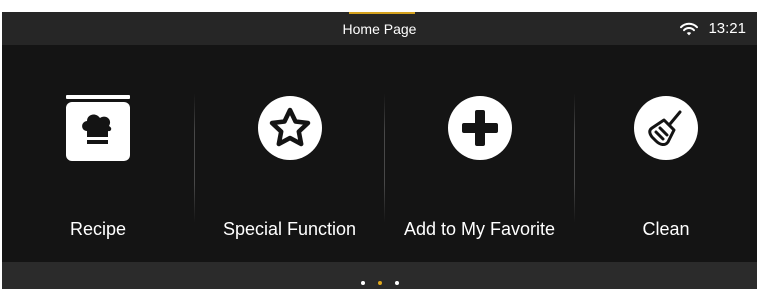  Describe the element at coordinates (98, 229) in the screenshot. I see `menu-item-label: Recipe` at that location.